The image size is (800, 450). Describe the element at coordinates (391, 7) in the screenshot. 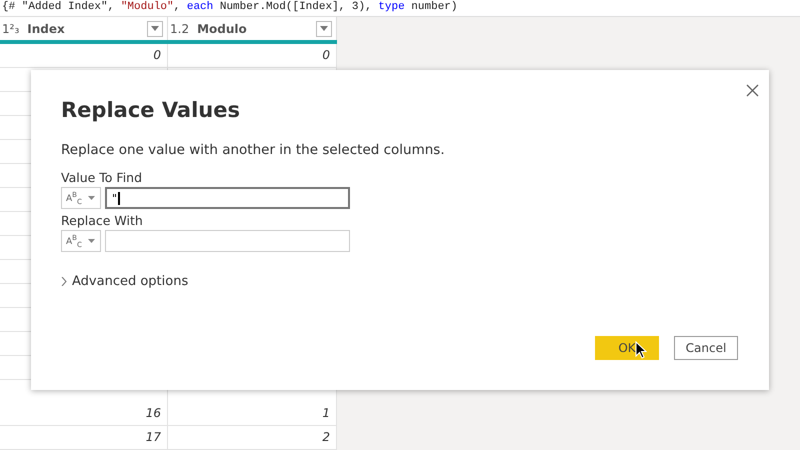

I see `formula-token: type` at that location.